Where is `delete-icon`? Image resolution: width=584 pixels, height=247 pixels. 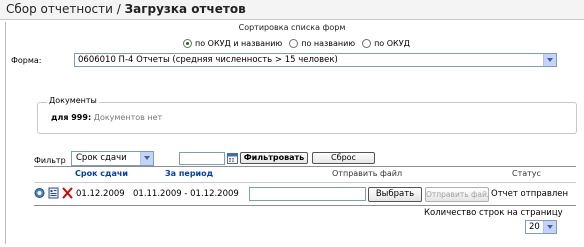 delete-icon is located at coordinates (67, 193).